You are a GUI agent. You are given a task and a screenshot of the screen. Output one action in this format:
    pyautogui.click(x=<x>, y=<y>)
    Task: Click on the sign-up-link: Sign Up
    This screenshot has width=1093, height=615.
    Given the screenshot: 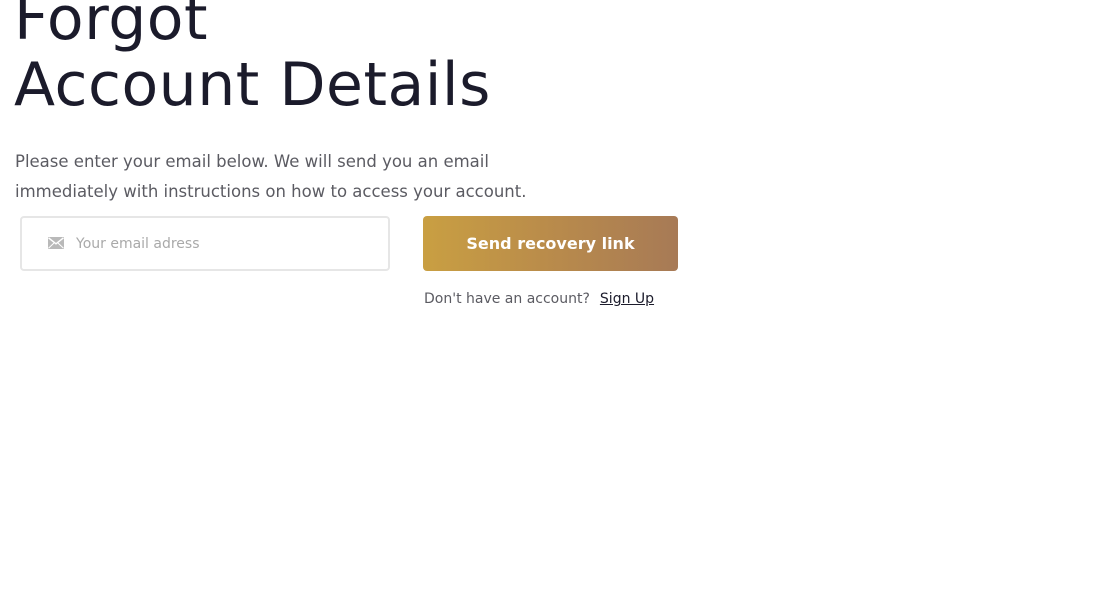 What is the action you would take?
    pyautogui.click(x=627, y=299)
    